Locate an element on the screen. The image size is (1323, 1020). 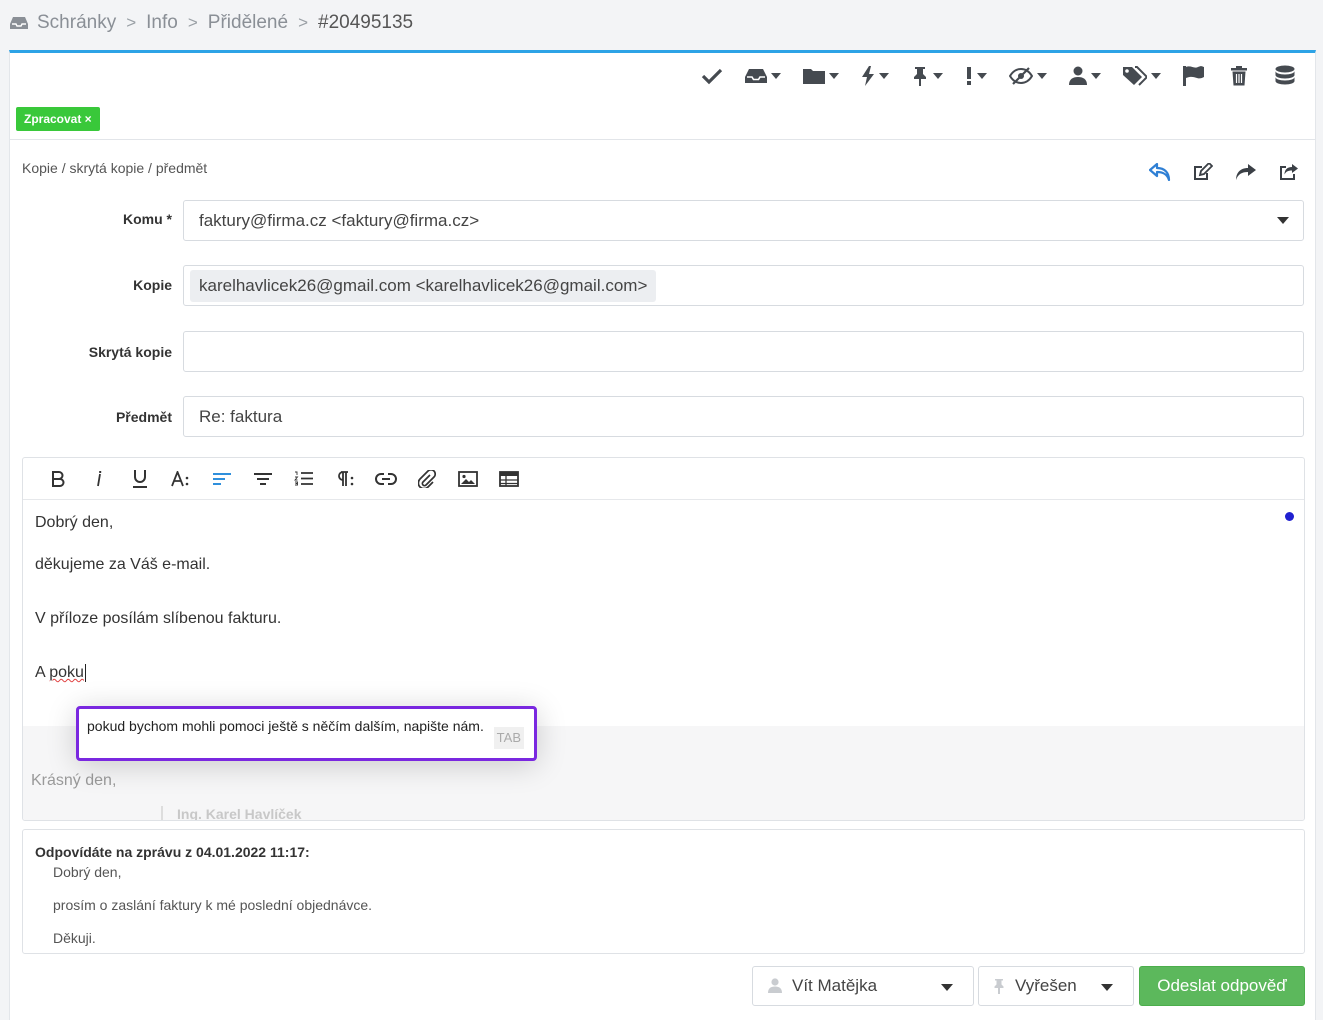
flag-icon is located at coordinates (1193, 76).